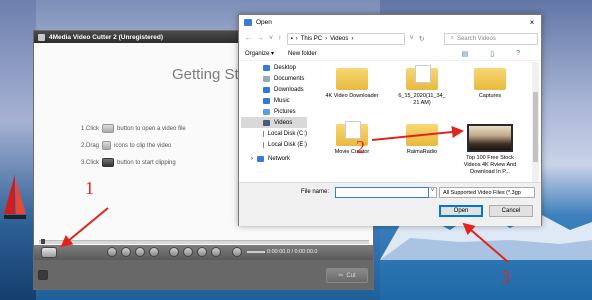 The width and height of the screenshot is (592, 300). What do you see at coordinates (352, 96) in the screenshot?
I see `file-label: 4K Video Downloader` at bounding box center [352, 96].